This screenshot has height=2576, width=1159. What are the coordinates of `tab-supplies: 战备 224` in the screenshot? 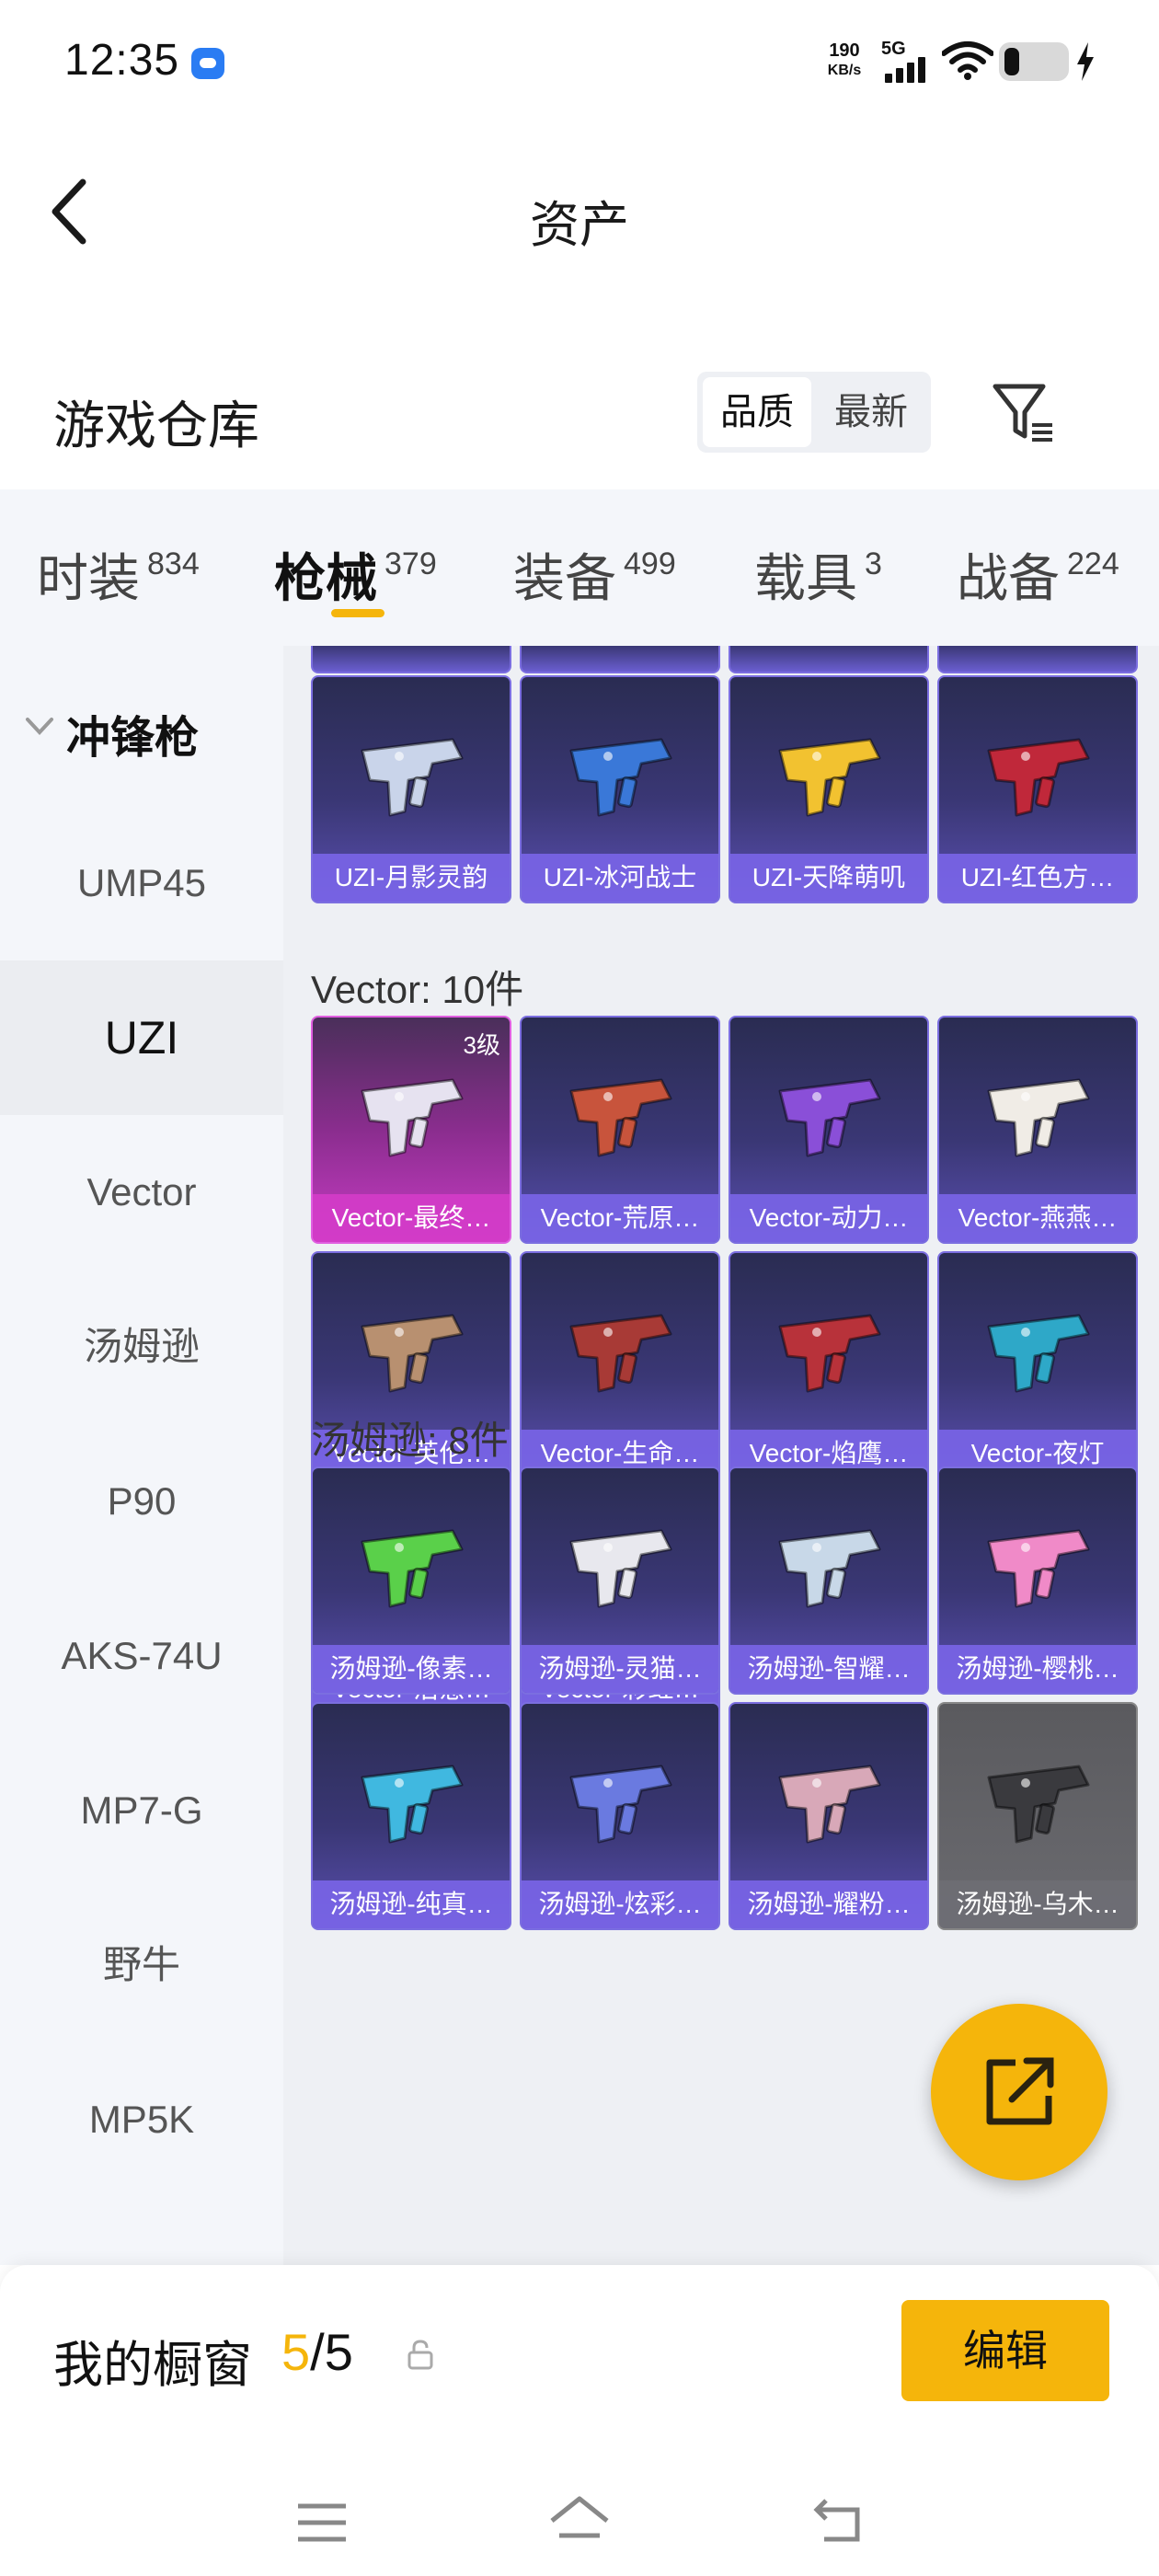 It's located at (1038, 574).